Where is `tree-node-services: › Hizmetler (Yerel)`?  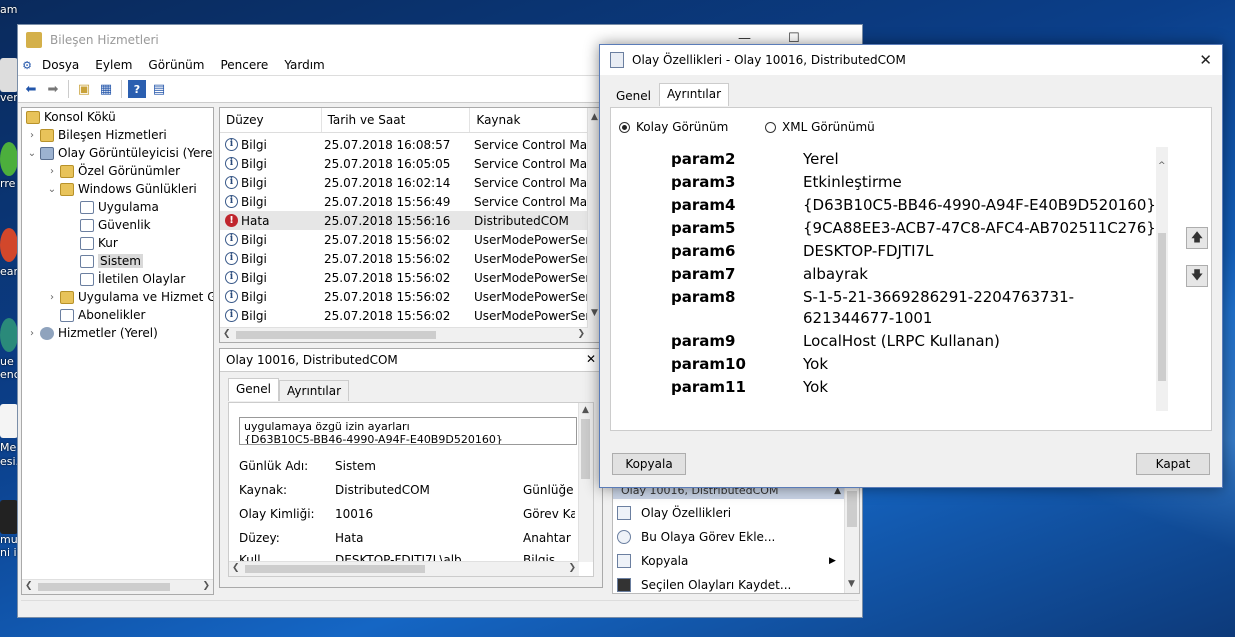
tree-node-services: › Hizmetler (Yerel) is located at coordinates (92, 333).